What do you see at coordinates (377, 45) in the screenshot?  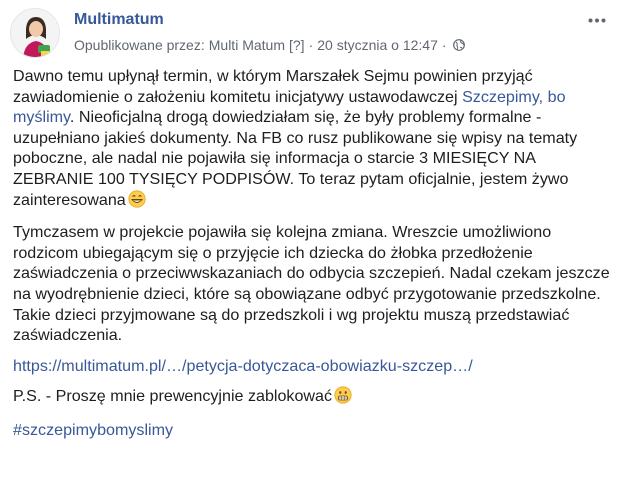 I see `post-timestamp: 20 stycznia o 12:47` at bounding box center [377, 45].